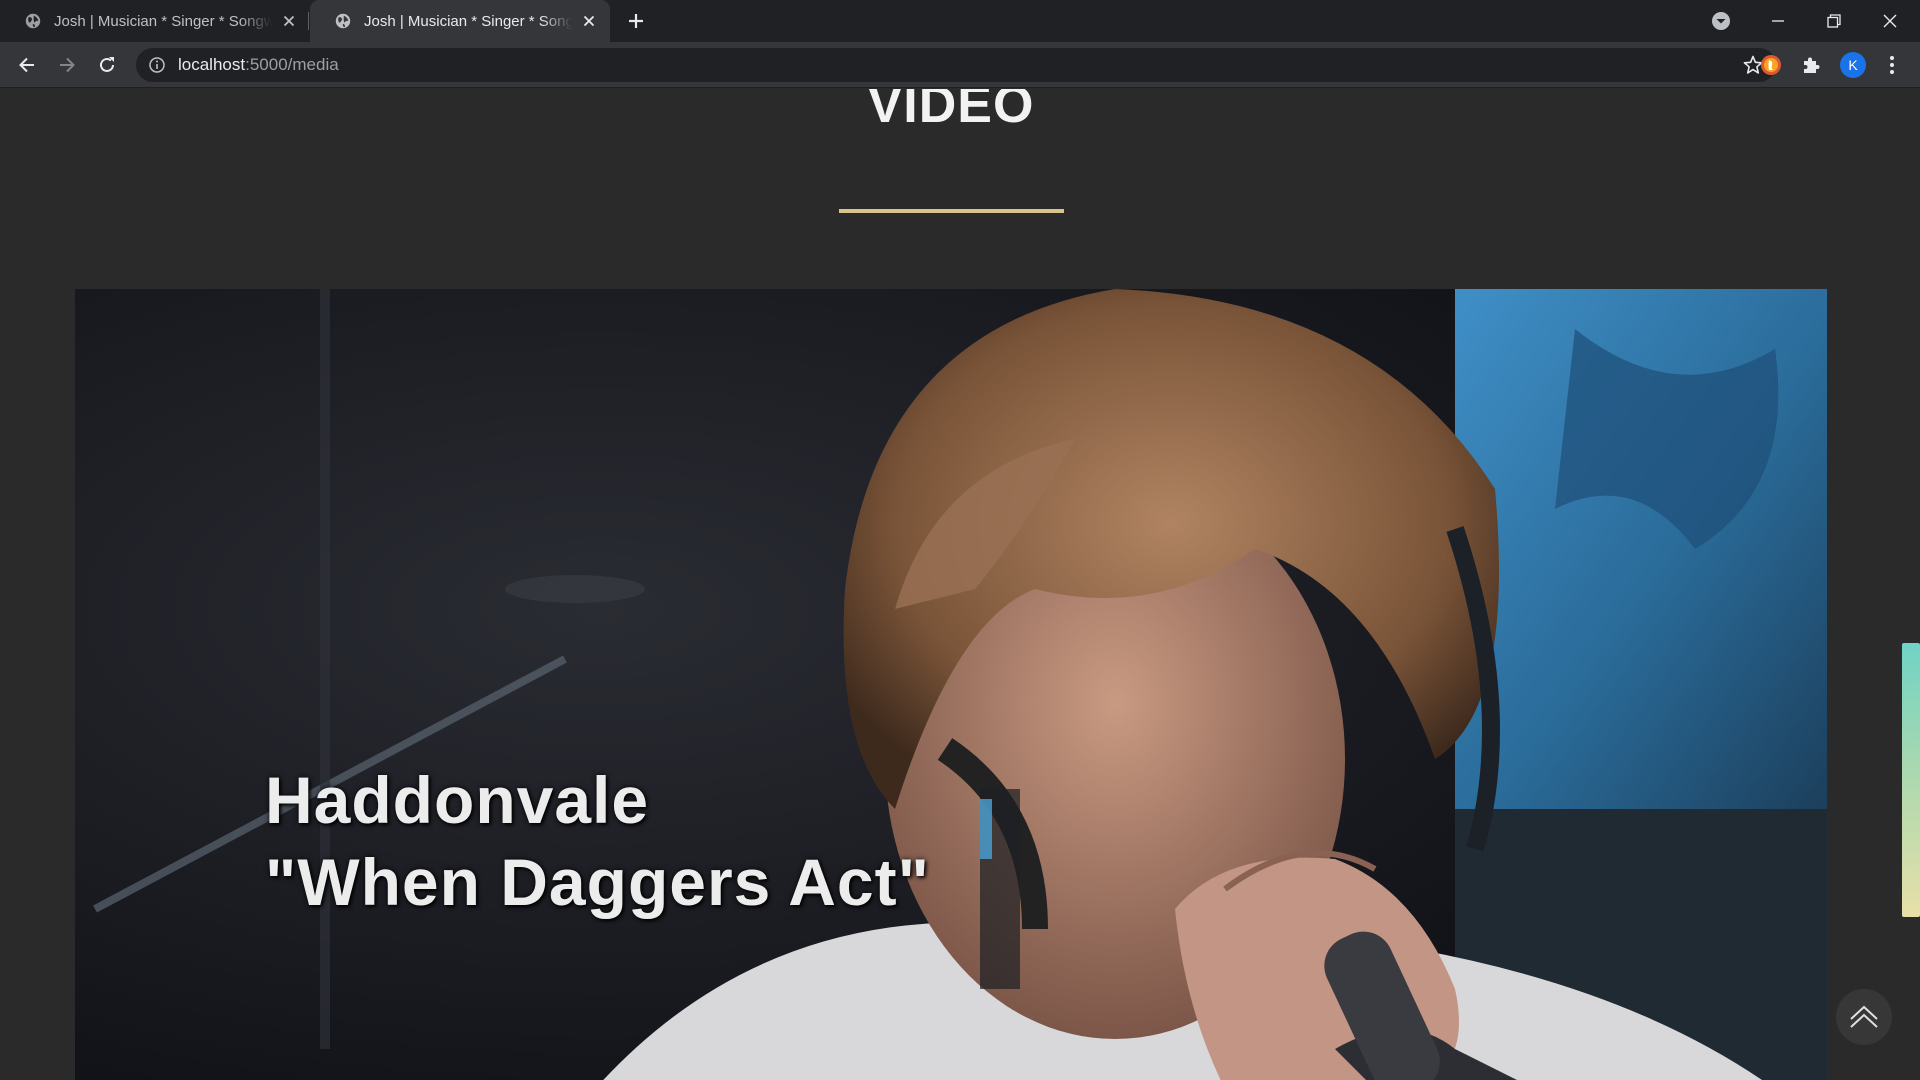 The height and width of the screenshot is (1080, 1920). I want to click on tab-separator, so click(308, 21).